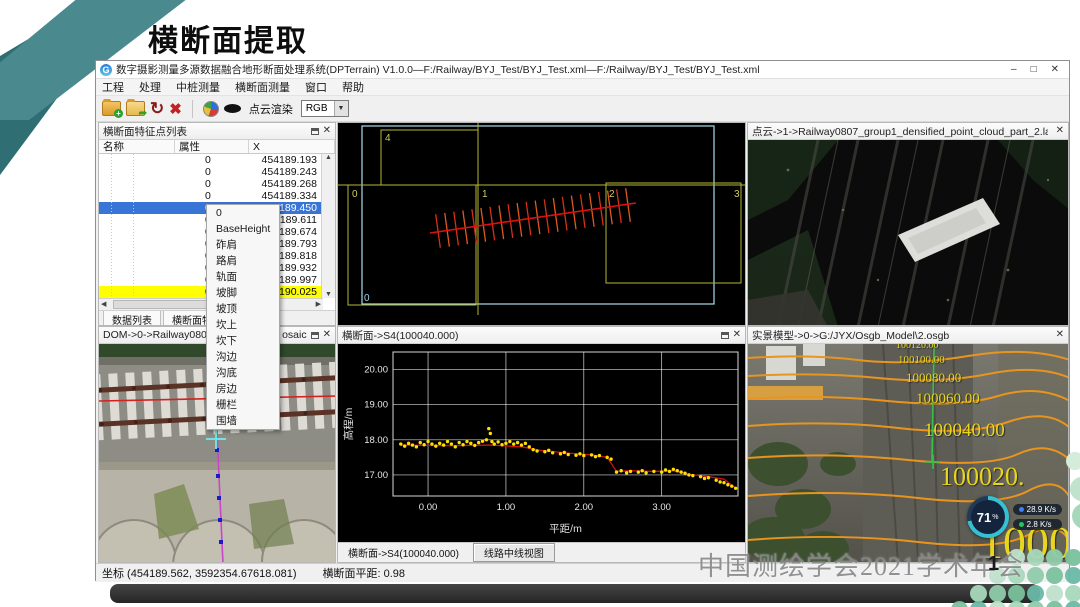 This screenshot has height=607, width=1080. What do you see at coordinates (112, 108) in the screenshot?
I see `new-project-folder-plus-icon: +` at bounding box center [112, 108].